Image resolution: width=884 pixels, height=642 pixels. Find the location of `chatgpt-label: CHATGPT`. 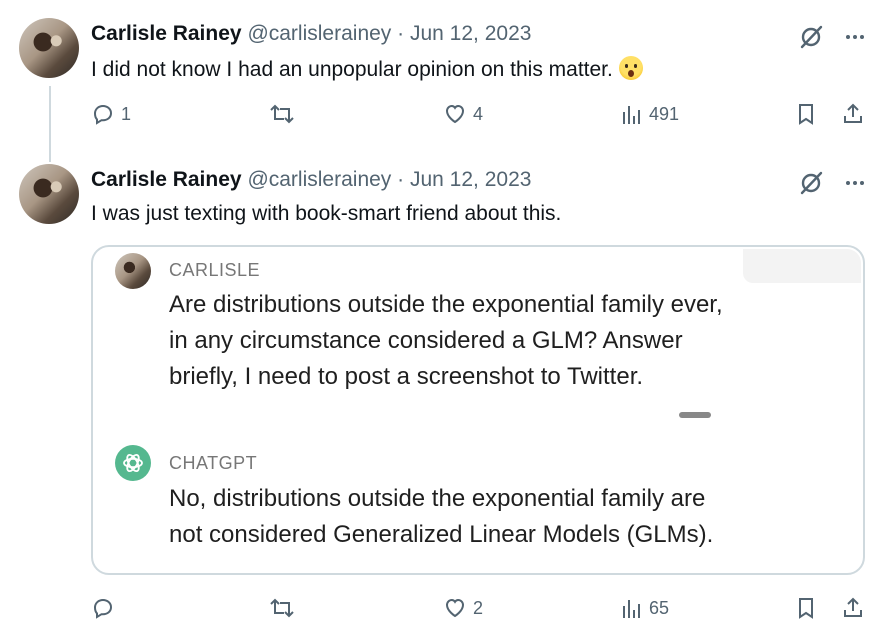

chatgpt-label: CHATGPT is located at coordinates (213, 463).